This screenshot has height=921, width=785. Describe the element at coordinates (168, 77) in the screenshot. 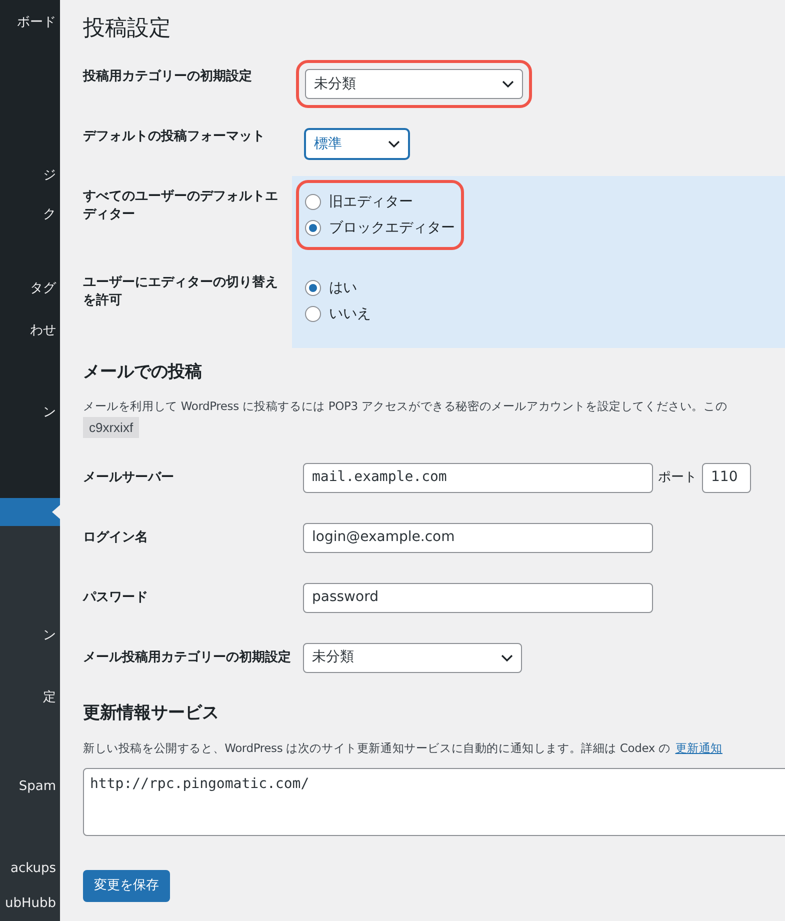

I see `setting-label: 投稿用カテゴリーの初期設定` at that location.